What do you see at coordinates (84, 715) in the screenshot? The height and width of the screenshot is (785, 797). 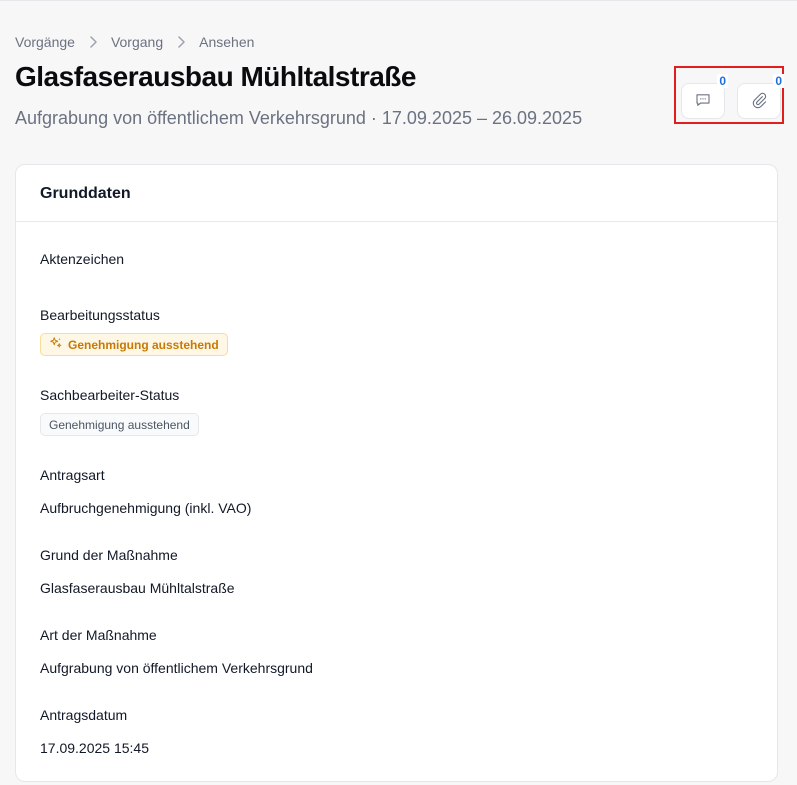 I see `field-label: Antragsdatum` at bounding box center [84, 715].